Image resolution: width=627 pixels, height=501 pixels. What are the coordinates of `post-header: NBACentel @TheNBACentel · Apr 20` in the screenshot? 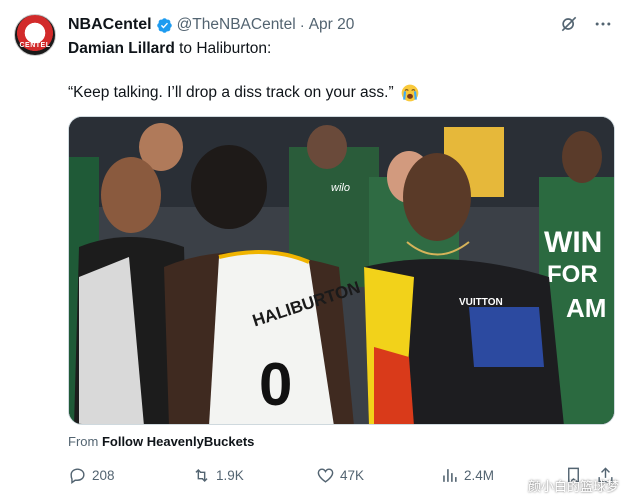 It's located at (211, 25).